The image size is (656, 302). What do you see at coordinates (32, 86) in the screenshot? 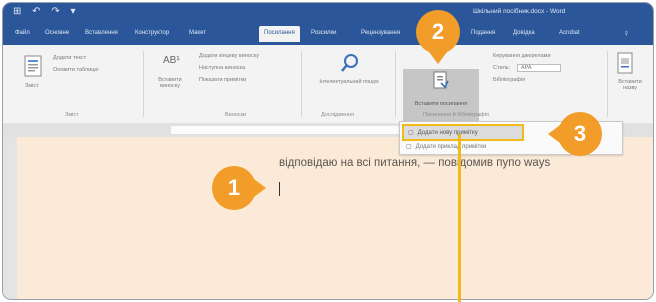
I see `toc-button-label: Зміст` at bounding box center [32, 86].